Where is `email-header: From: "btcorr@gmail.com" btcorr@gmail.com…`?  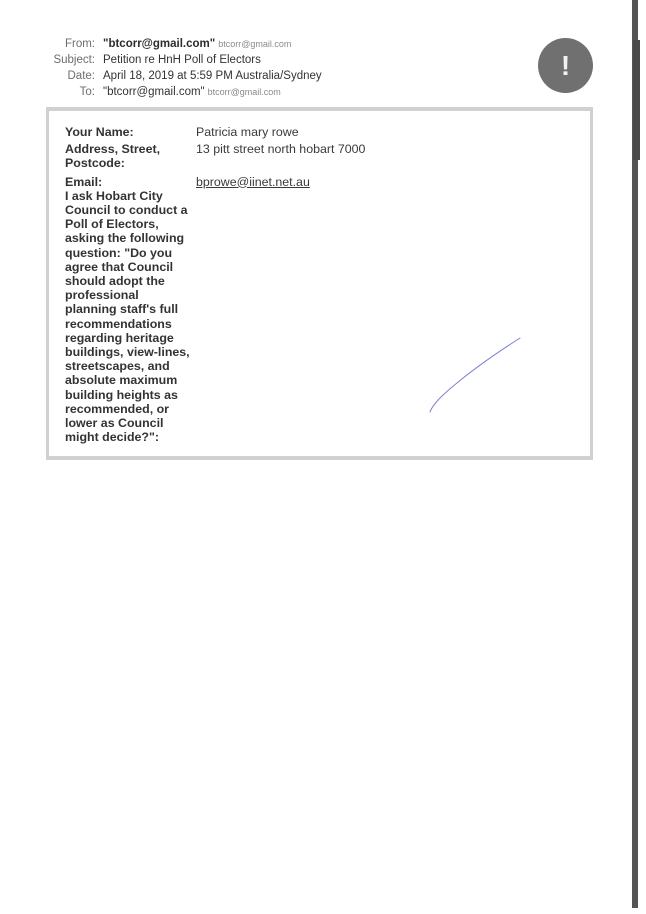 email-header: From: "btcorr@gmail.com" btcorr@gmail.com… is located at coordinates (250, 68).